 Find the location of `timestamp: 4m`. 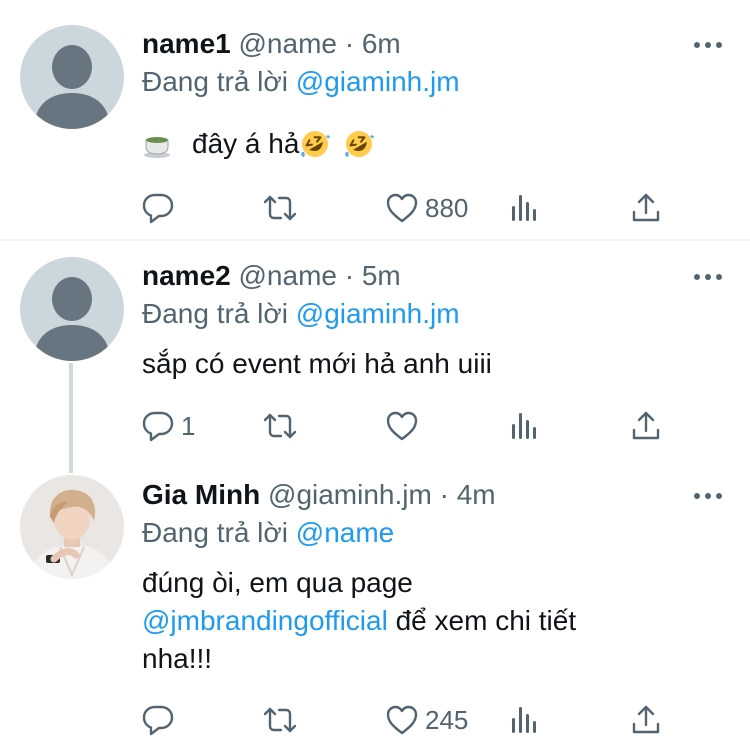

timestamp: 4m is located at coordinates (476, 494).